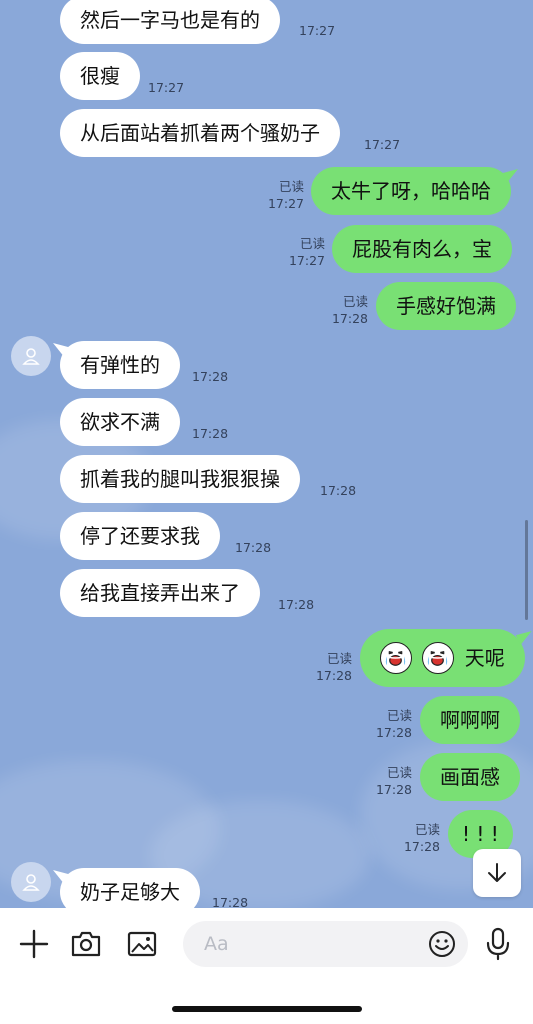 Image resolution: width=533 pixels, height=1024 pixels. Describe the element at coordinates (170, 22) in the screenshot. I see `message-bubble: 然后一字马也是有的` at that location.